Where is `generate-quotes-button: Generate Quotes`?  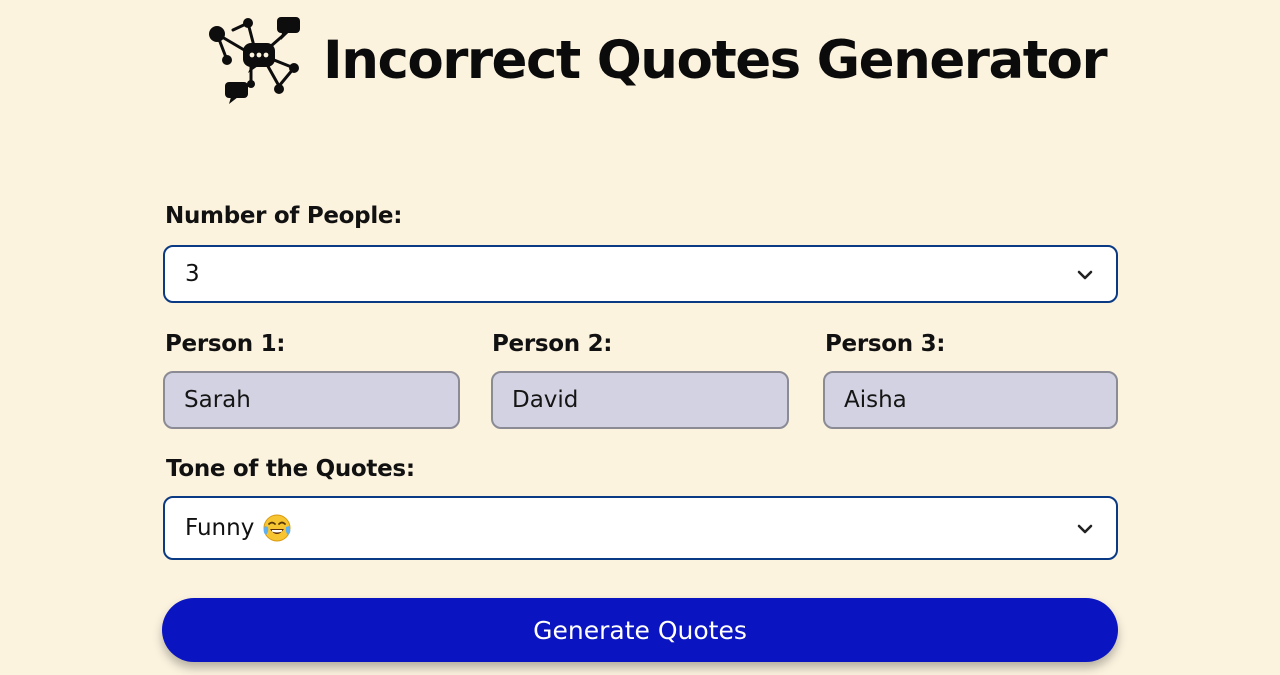
generate-quotes-button: Generate Quotes is located at coordinates (640, 630).